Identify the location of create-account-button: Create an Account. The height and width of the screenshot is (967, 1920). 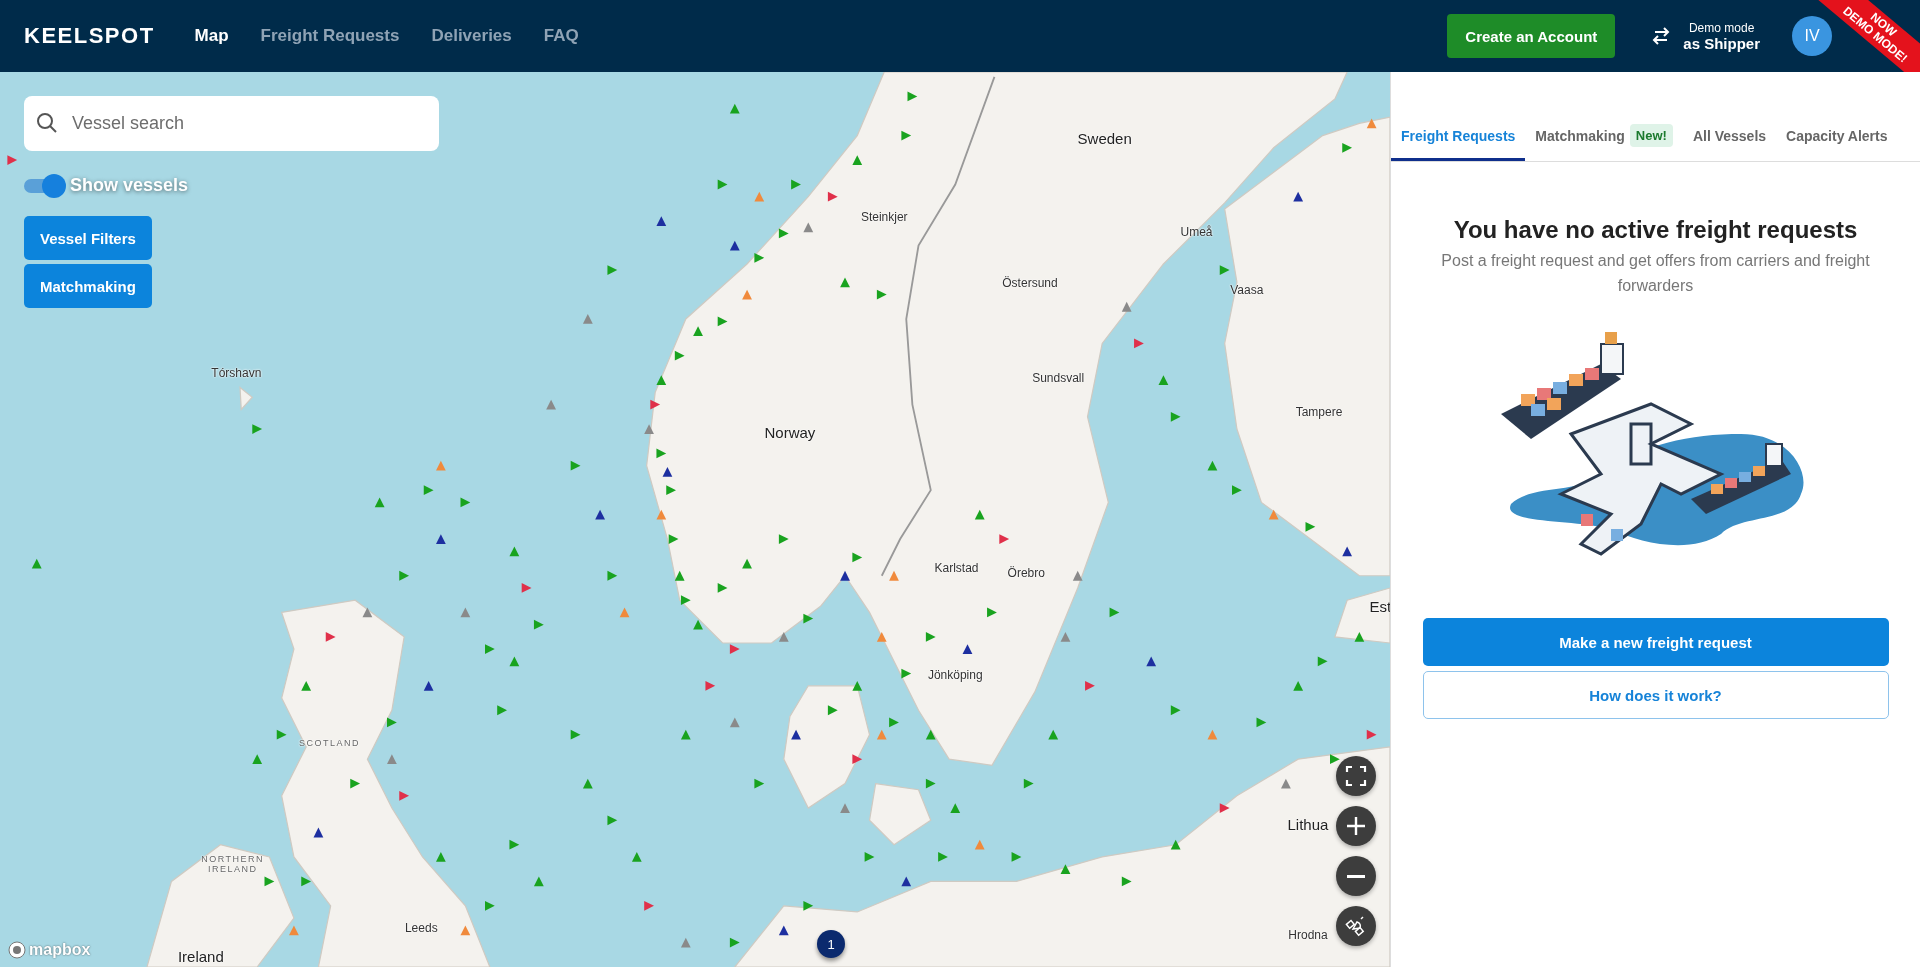
(1531, 36).